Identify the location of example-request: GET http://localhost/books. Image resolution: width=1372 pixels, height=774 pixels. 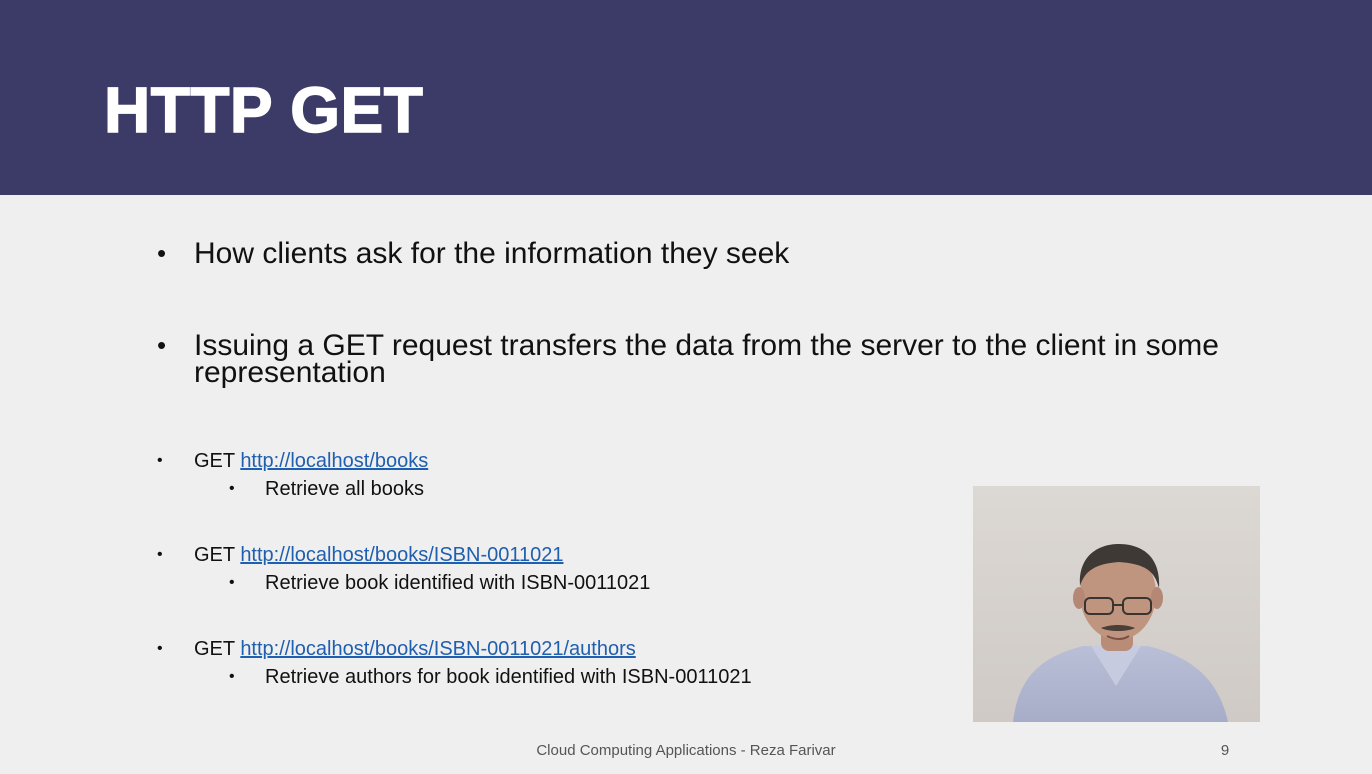
(311, 461).